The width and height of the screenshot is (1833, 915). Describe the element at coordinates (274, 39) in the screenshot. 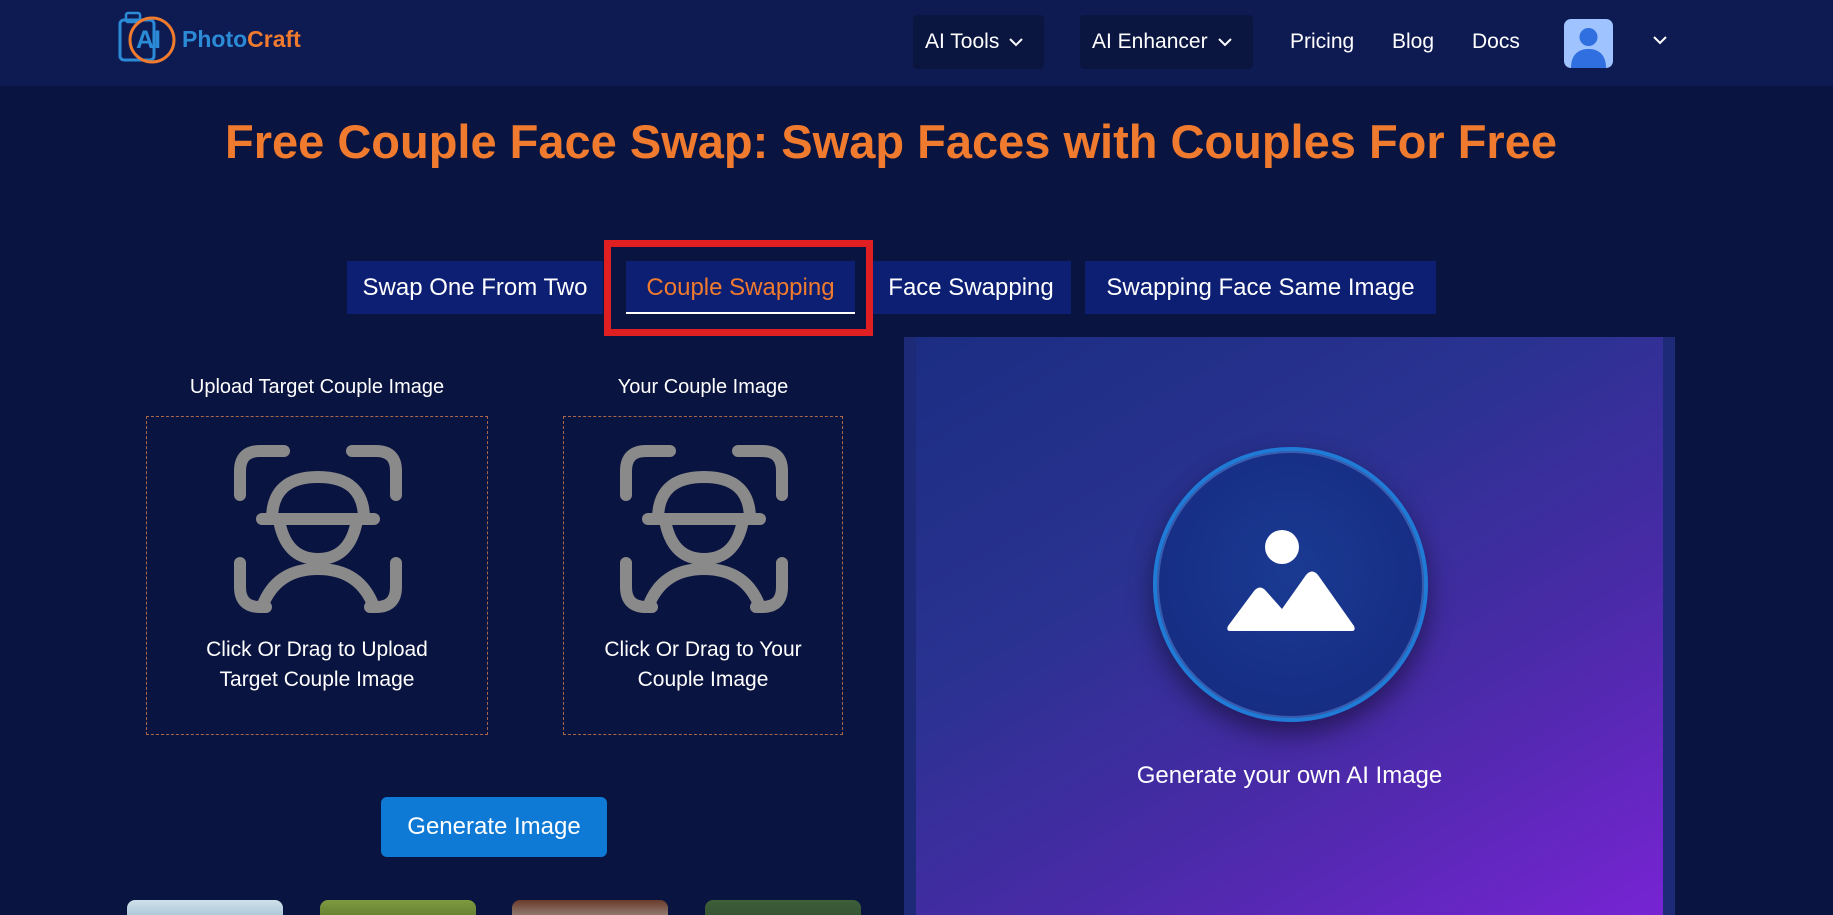

I see `logo-craft-text: Craft` at that location.